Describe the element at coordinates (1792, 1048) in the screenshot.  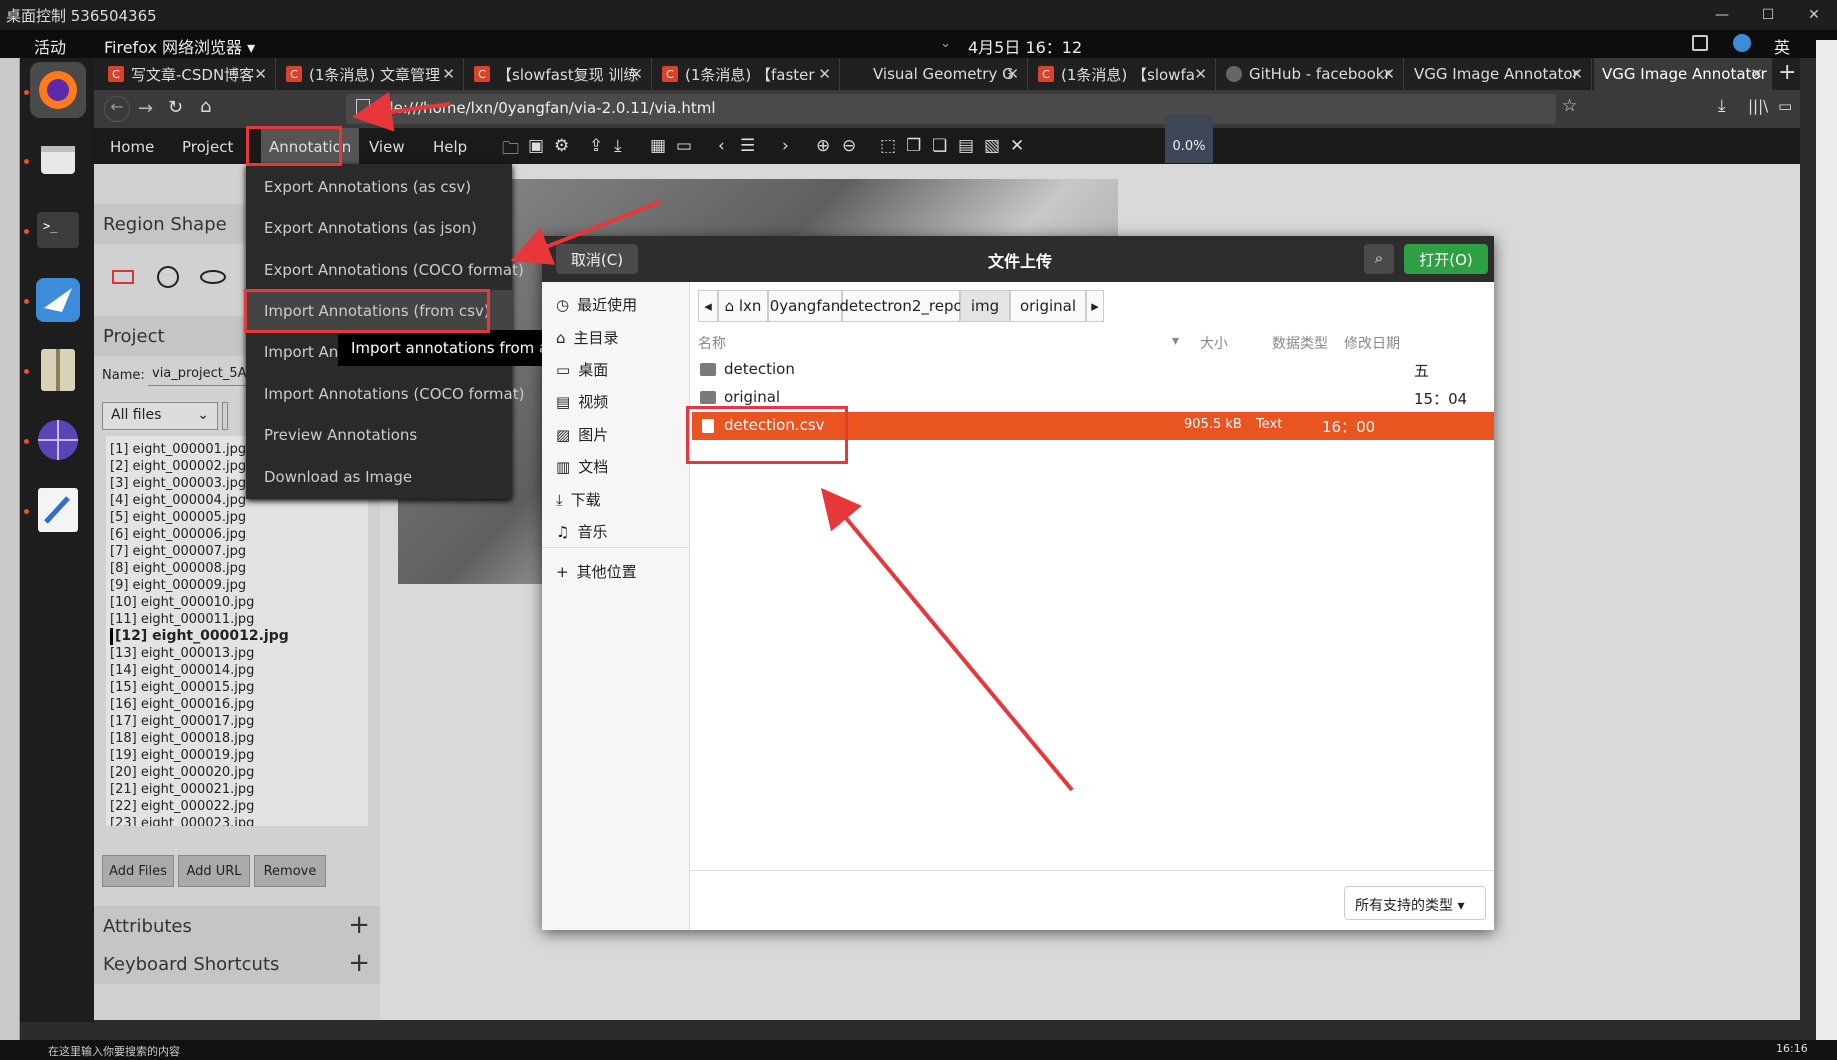
I see `taskbar-time: 16:16` at that location.